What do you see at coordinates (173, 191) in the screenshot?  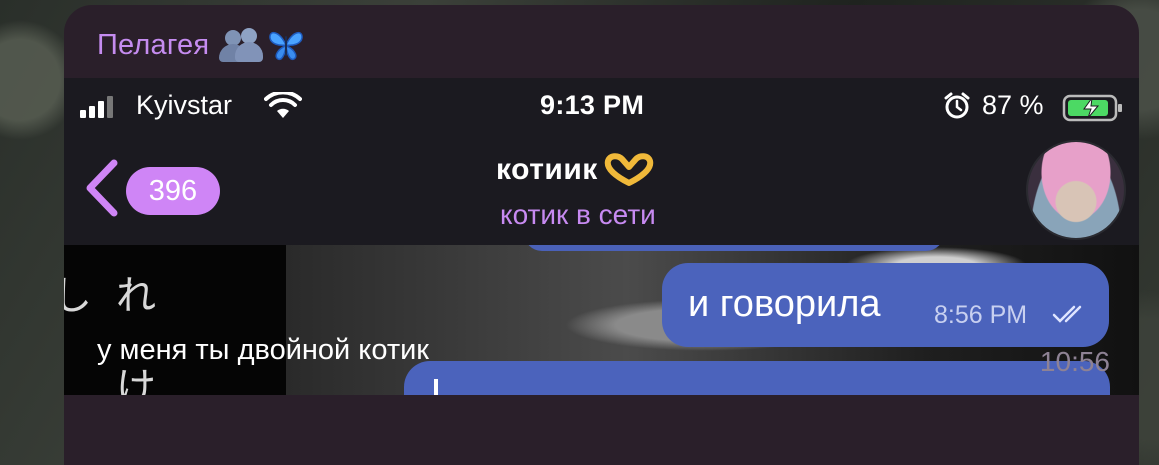 I see `unread-count-badge: 396` at bounding box center [173, 191].